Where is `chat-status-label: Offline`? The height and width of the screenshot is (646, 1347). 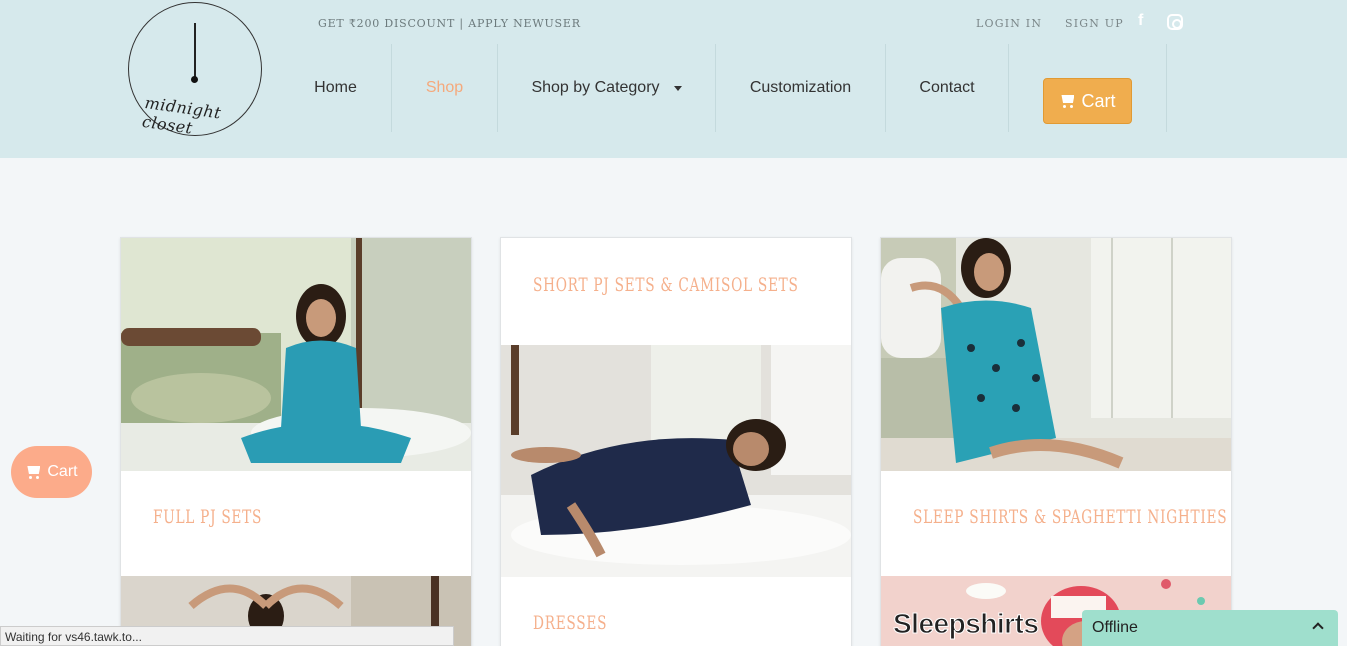 chat-status-label: Offline is located at coordinates (1115, 627).